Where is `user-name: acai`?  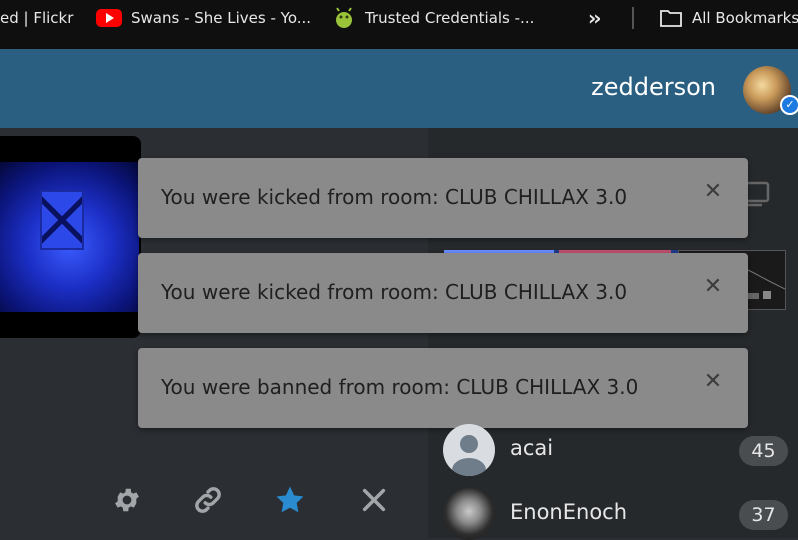 user-name: acai is located at coordinates (532, 448).